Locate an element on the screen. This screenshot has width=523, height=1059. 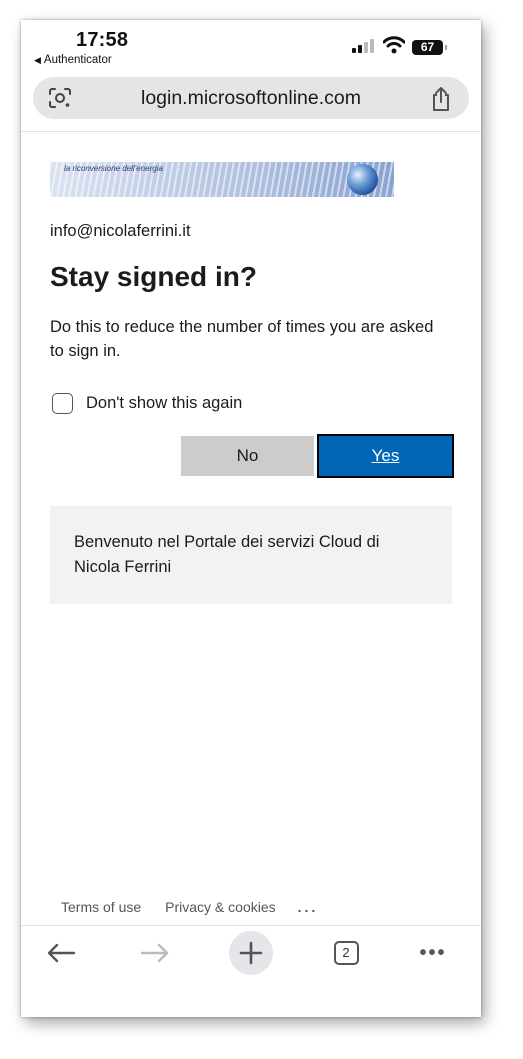
url-text: login.microsoftonline.com is located at coordinates (251, 98).